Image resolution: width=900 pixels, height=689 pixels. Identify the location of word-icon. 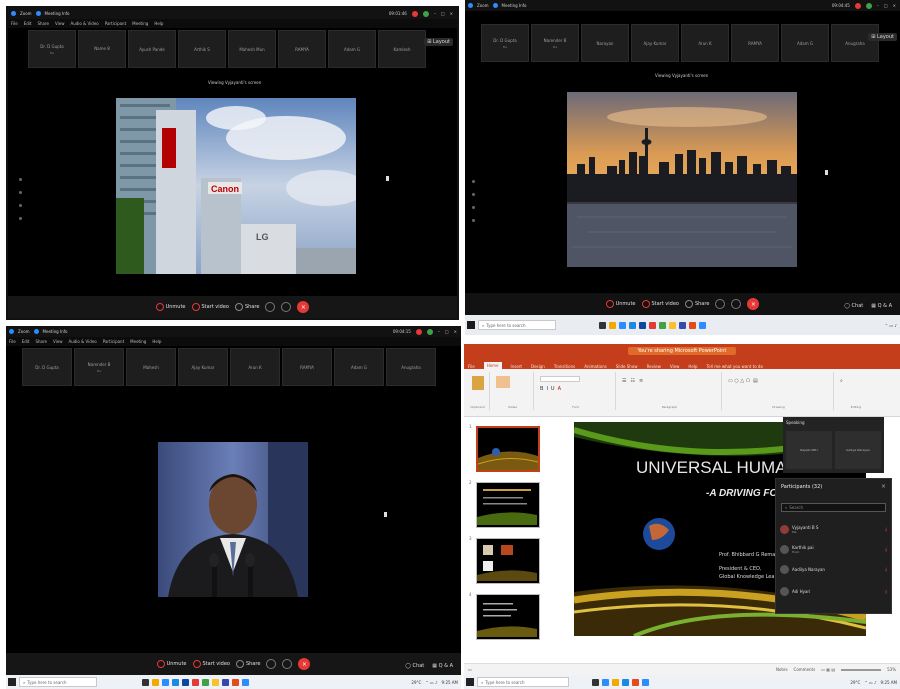
(225, 682).